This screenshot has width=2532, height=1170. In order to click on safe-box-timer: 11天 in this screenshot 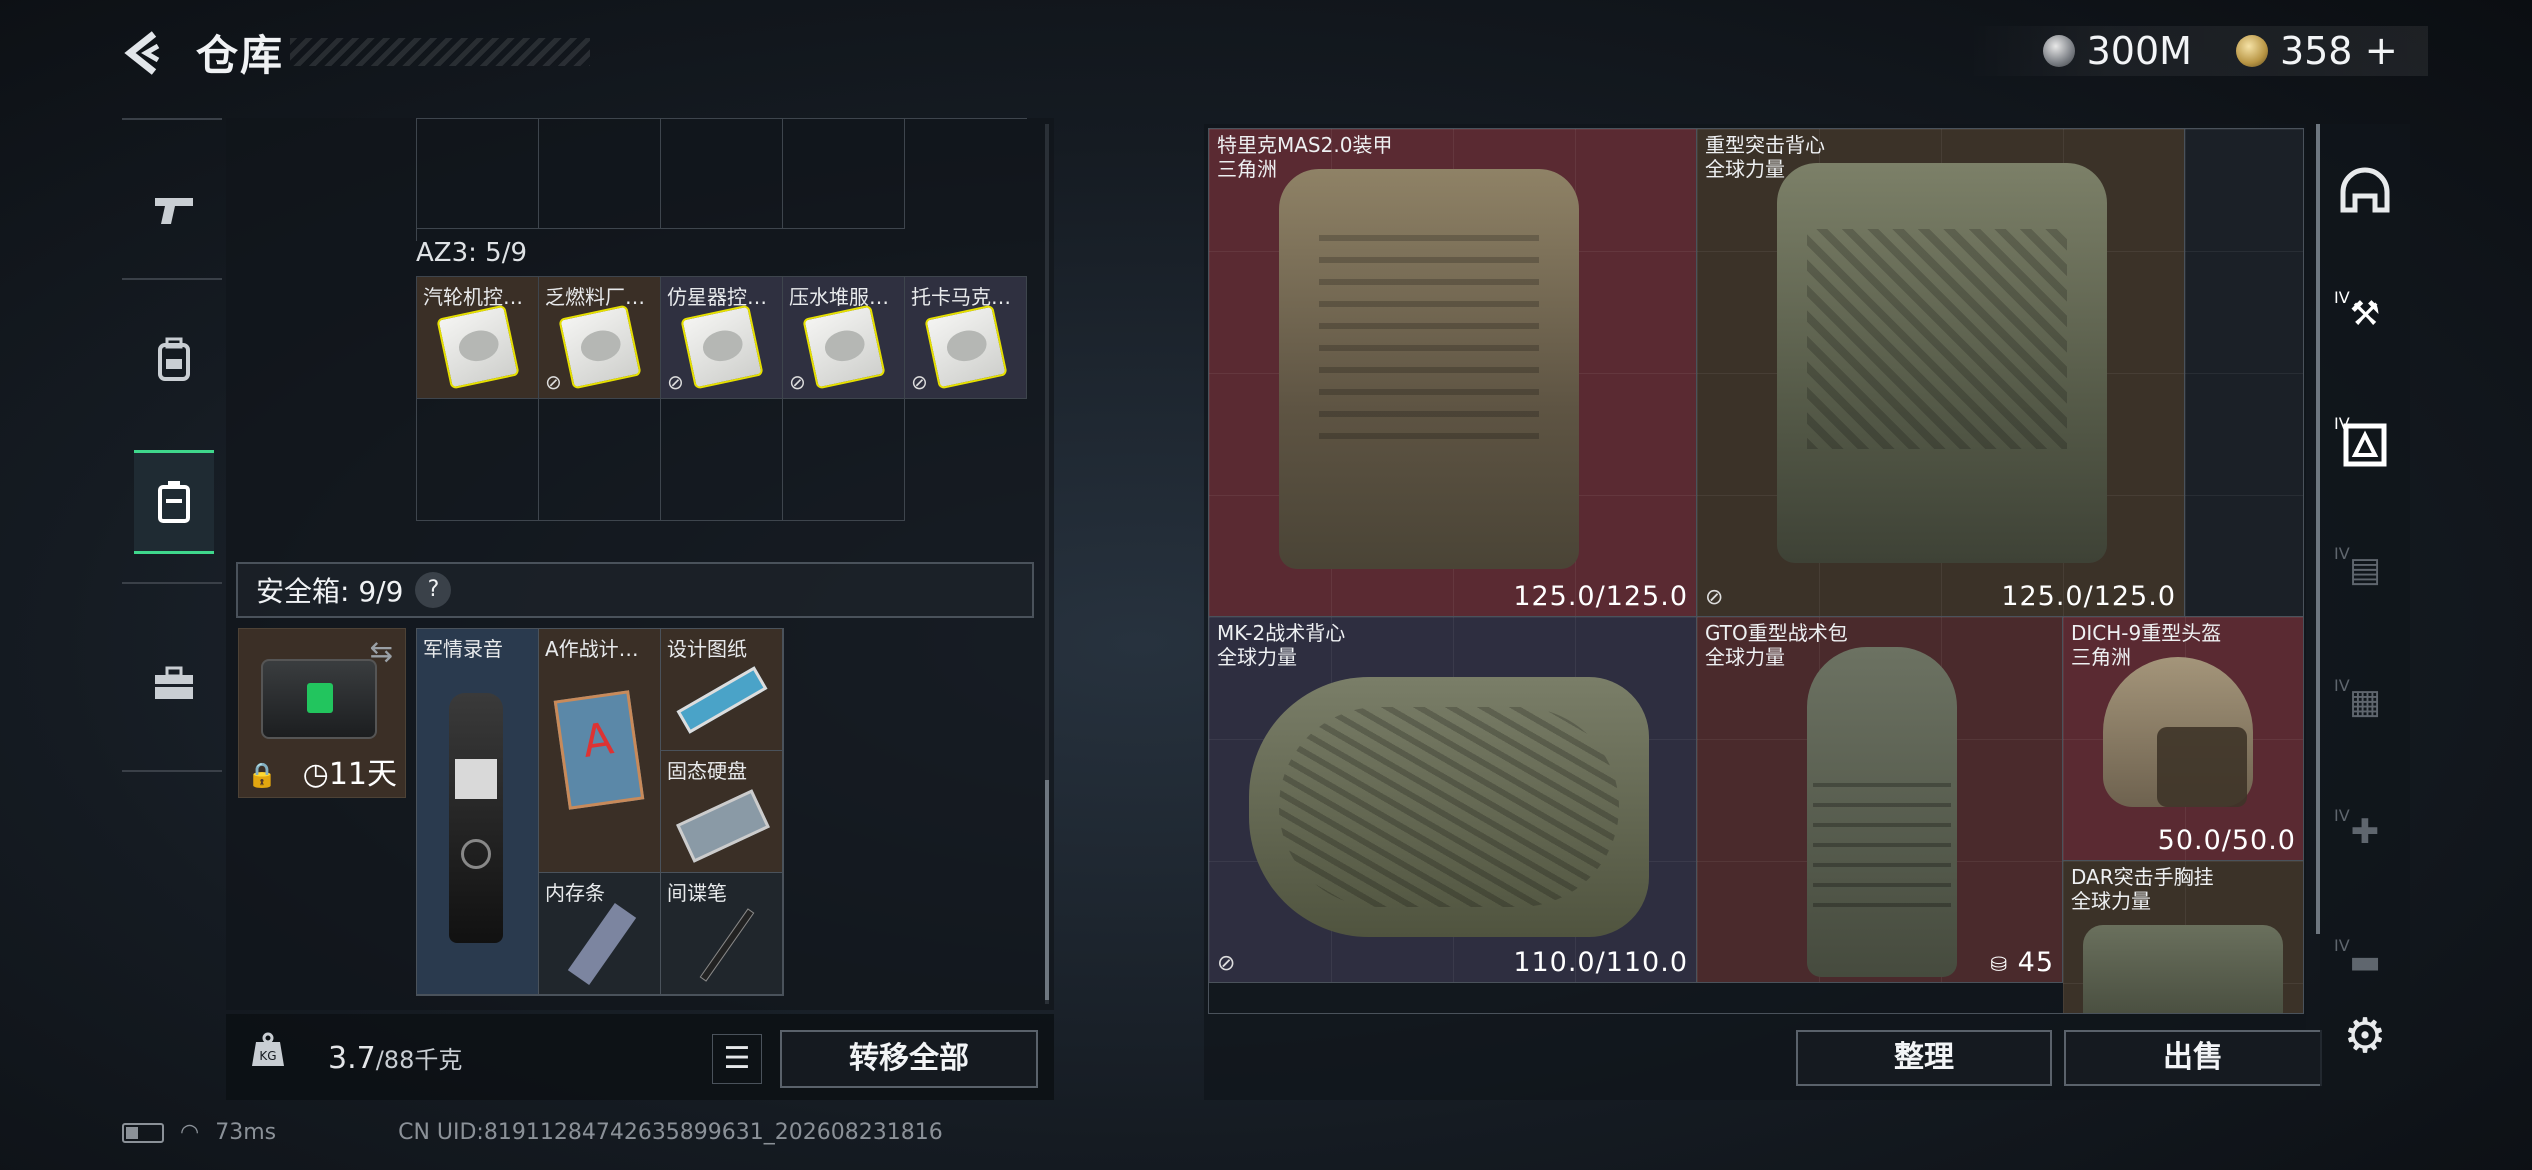, I will do `click(362, 774)`.